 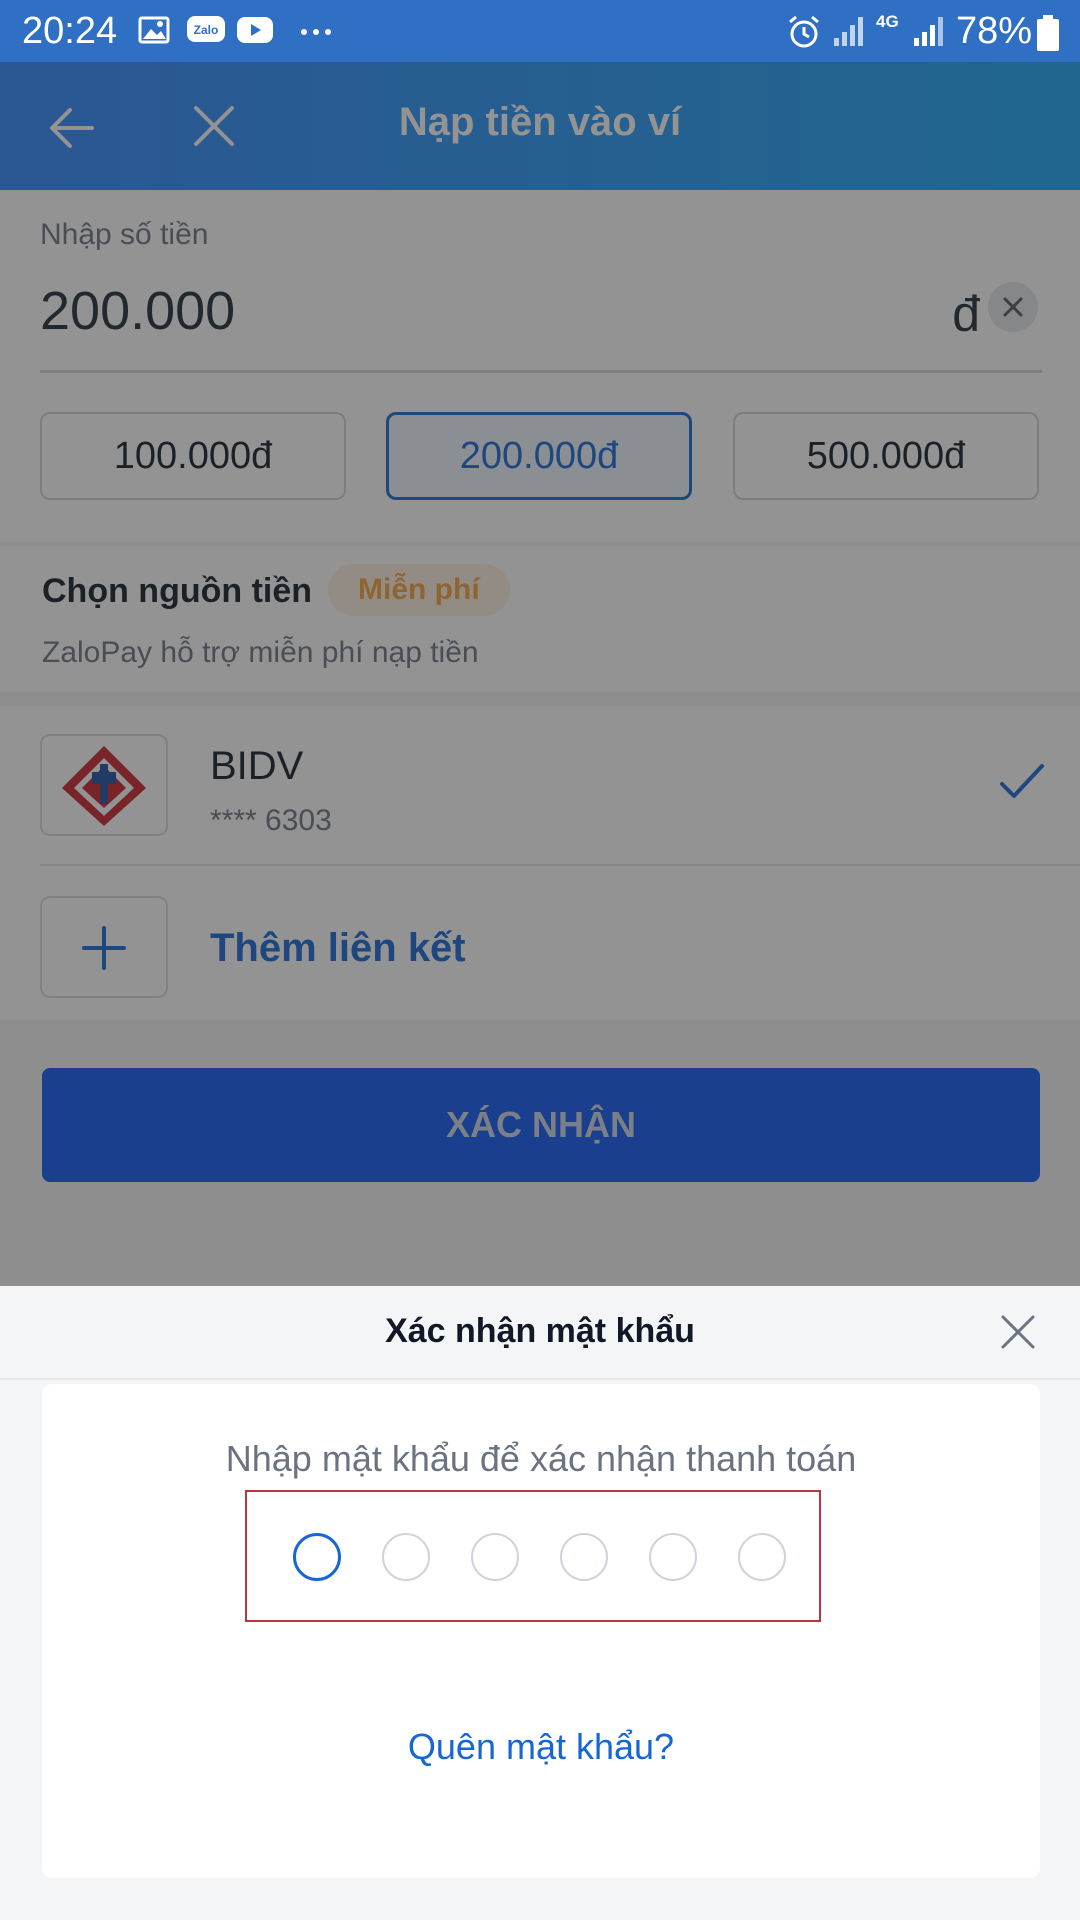 I want to click on more-icon, so click(x=316, y=32).